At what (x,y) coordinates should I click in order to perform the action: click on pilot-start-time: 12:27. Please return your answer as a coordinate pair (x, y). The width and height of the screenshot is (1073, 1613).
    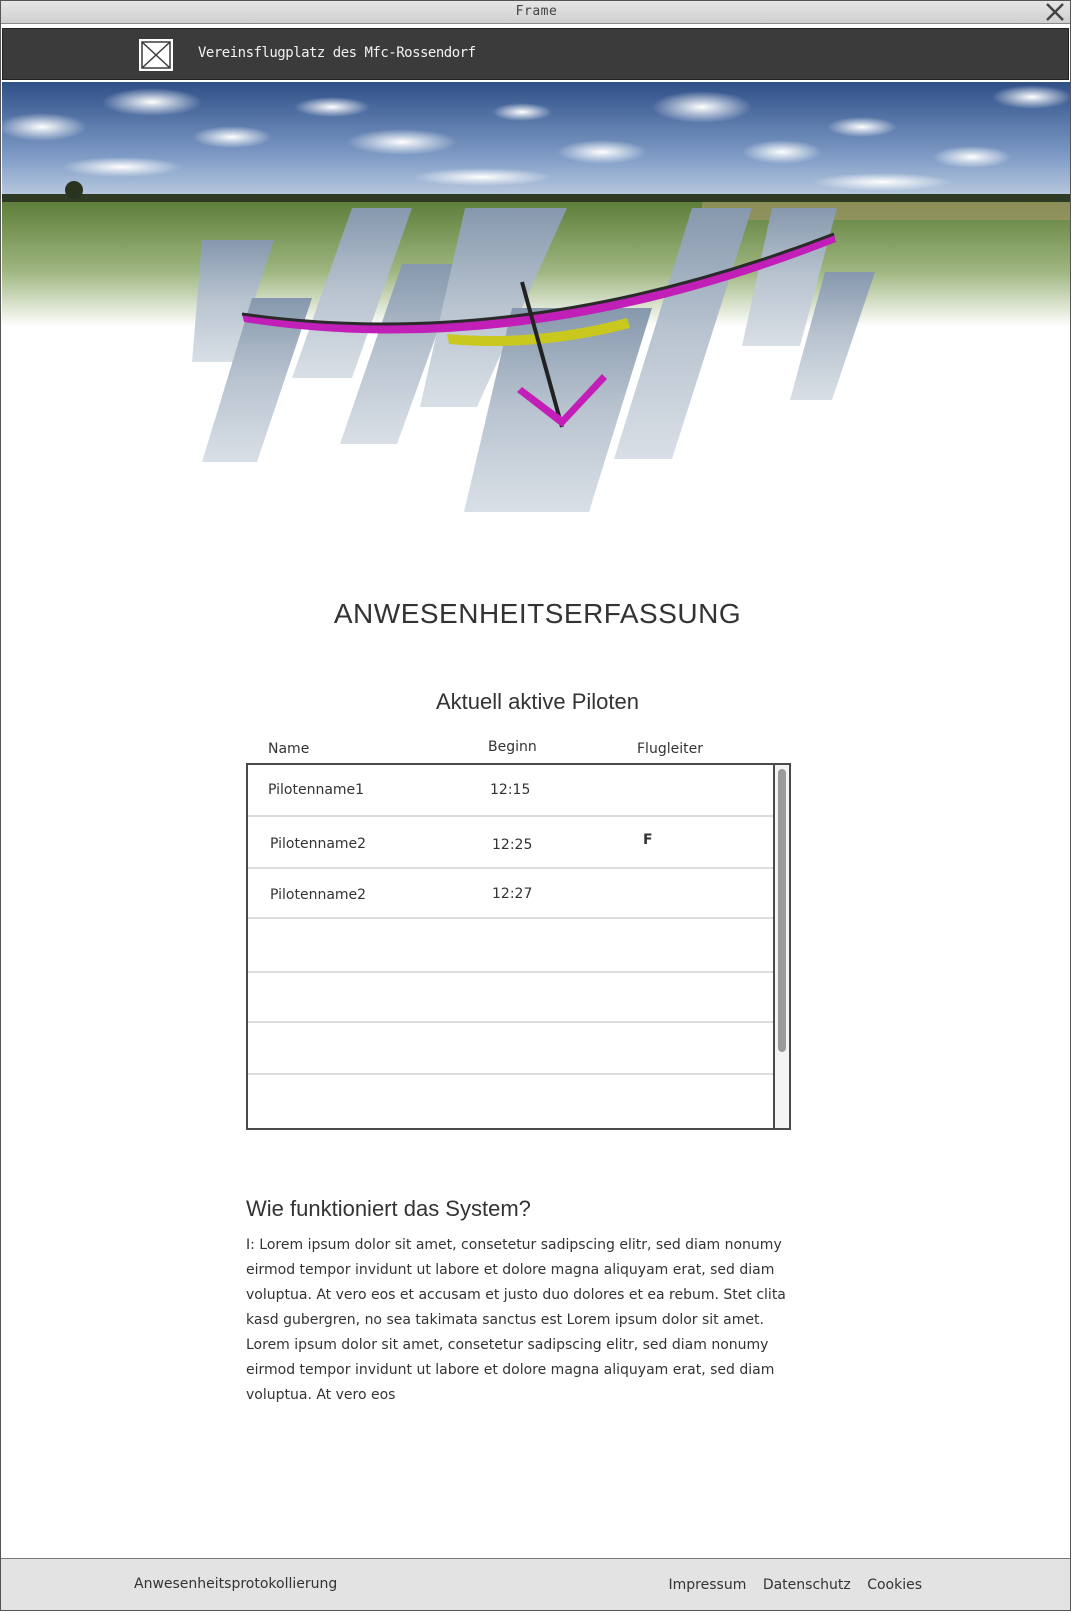
    Looking at the image, I should click on (512, 894).